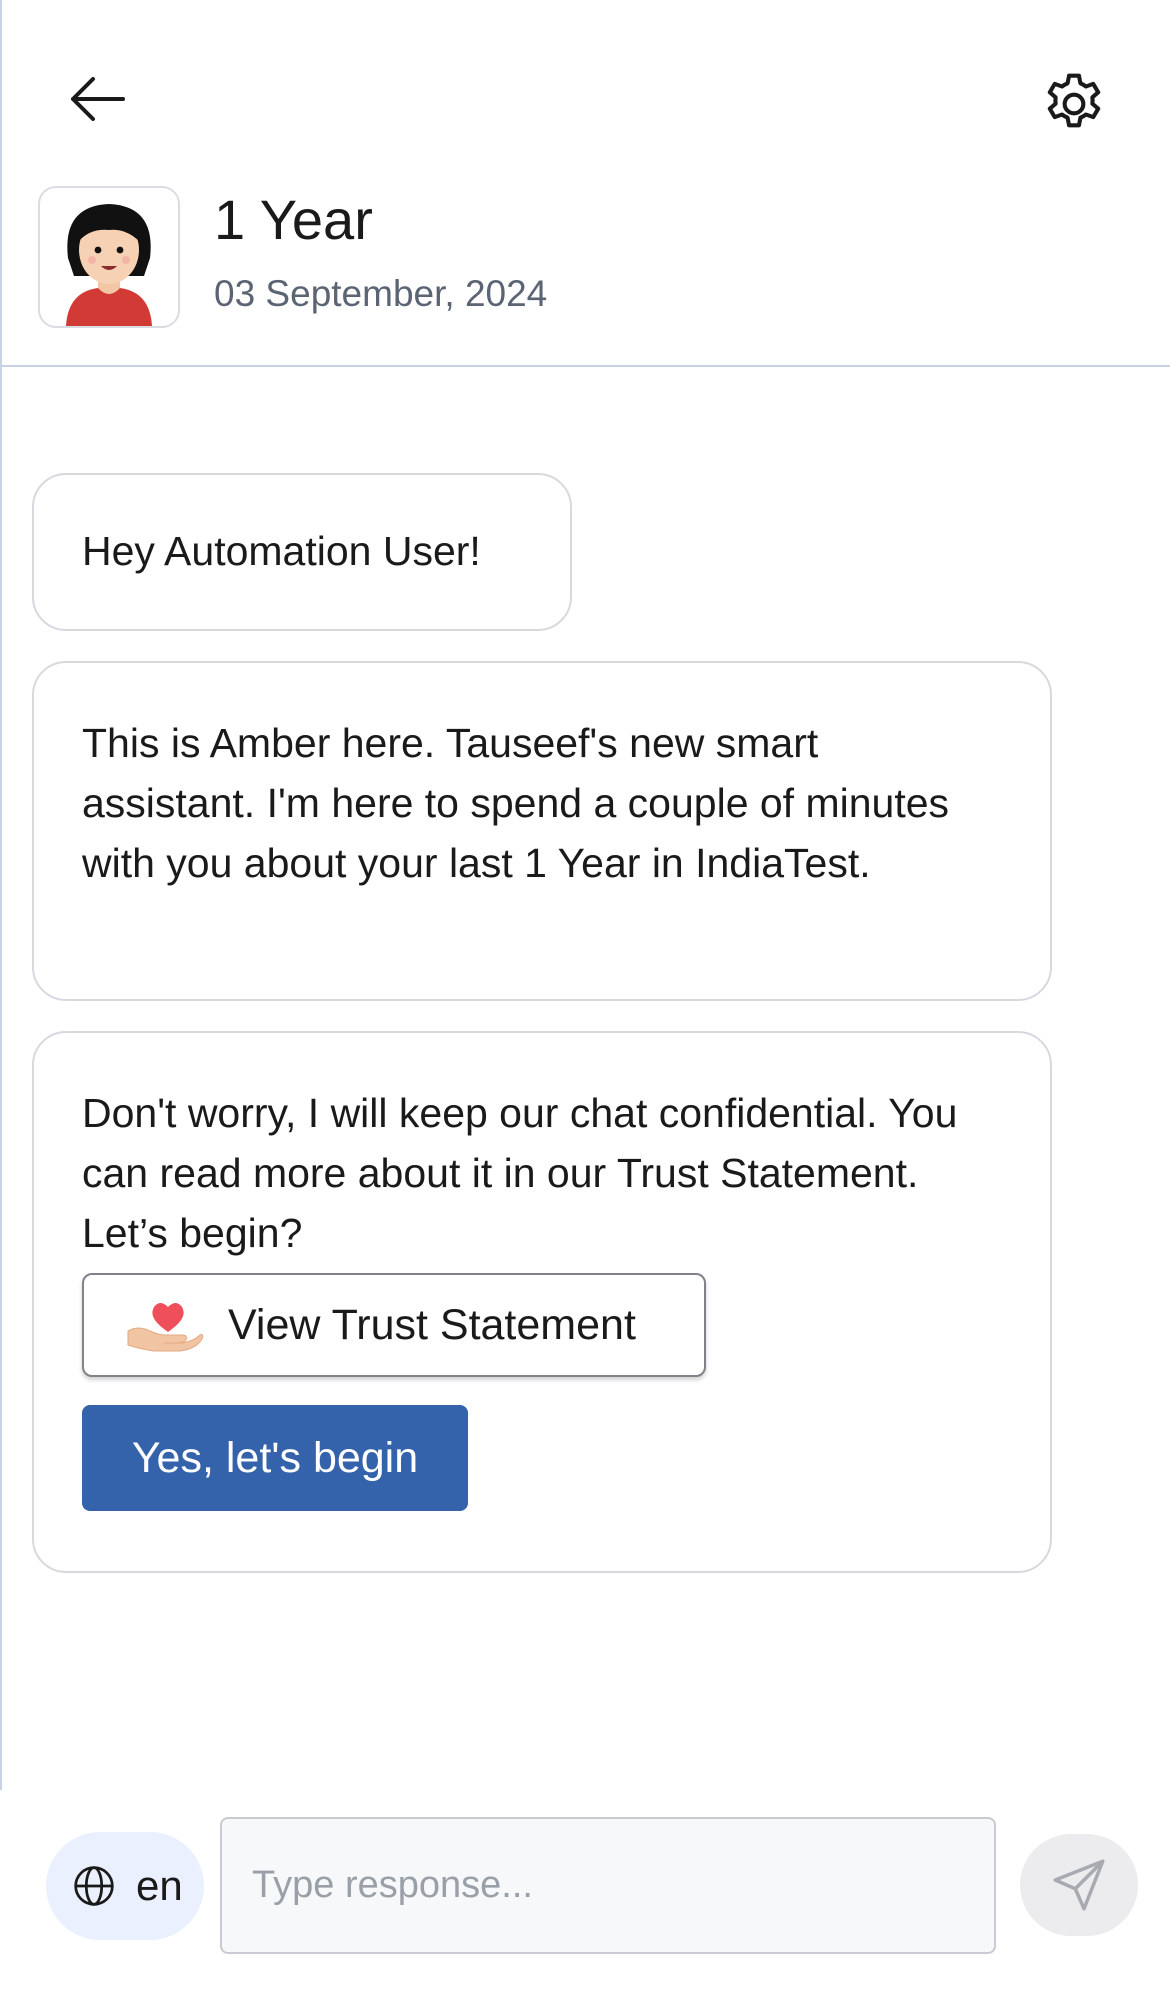 Image resolution: width=1170 pixels, height=1992 pixels. I want to click on response-input-container, so click(608, 1885).